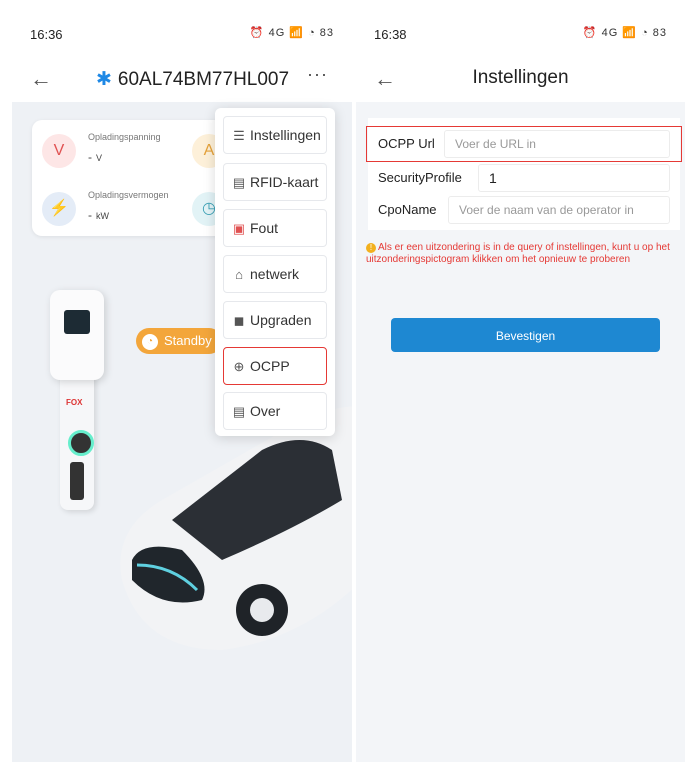 This screenshot has width=685, height=762. I want to click on card-icon: ▤, so click(239, 182).